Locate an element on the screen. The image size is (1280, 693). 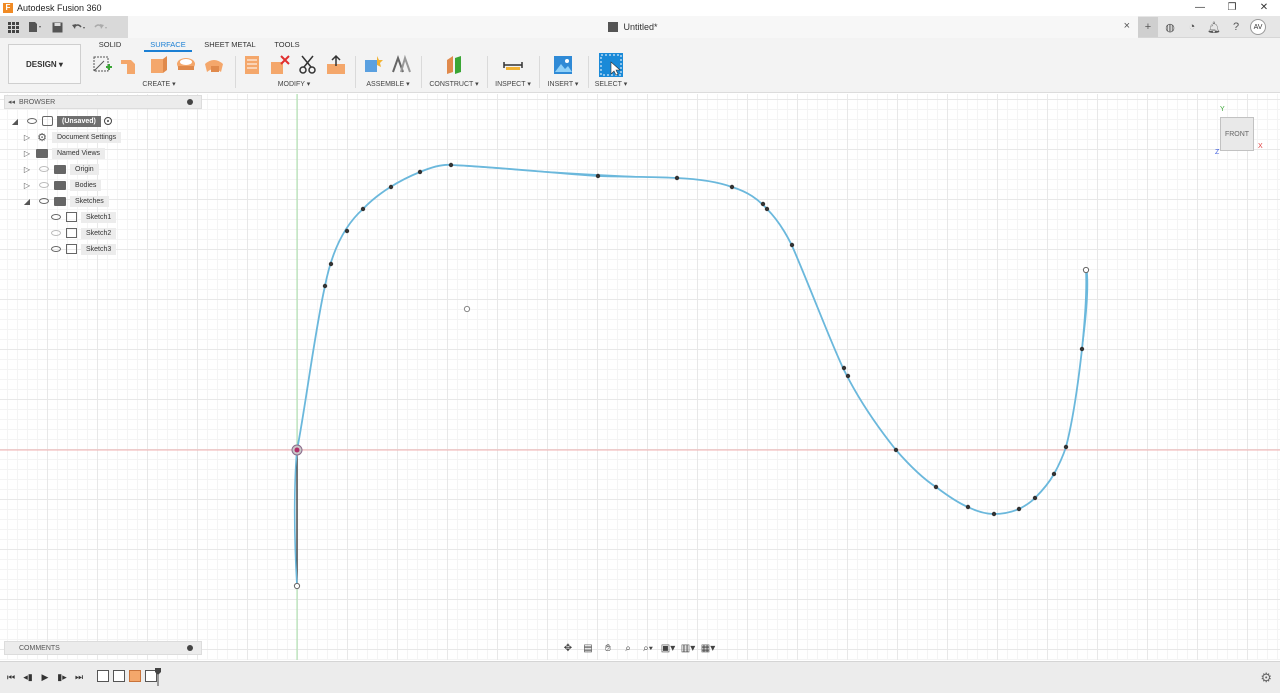
insert-canvas-icon is located at coordinates (563, 65).